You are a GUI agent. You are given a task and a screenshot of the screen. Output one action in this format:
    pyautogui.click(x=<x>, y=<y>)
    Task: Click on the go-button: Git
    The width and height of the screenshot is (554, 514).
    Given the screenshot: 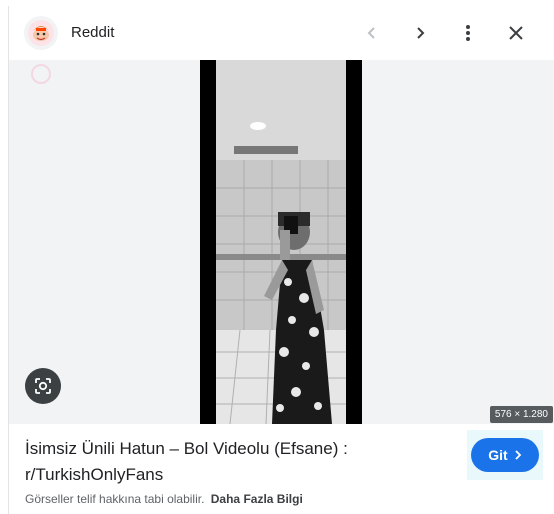 What is the action you would take?
    pyautogui.click(x=505, y=455)
    